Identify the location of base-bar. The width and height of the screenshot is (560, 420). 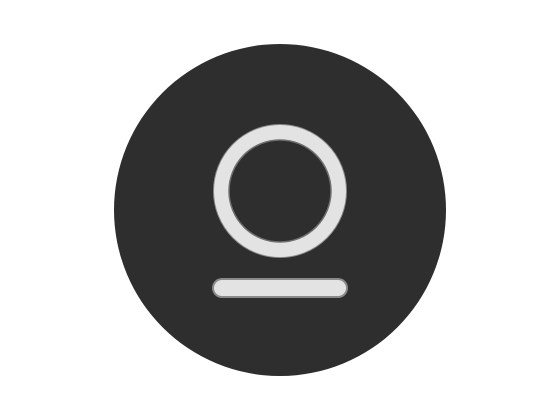
(280, 288).